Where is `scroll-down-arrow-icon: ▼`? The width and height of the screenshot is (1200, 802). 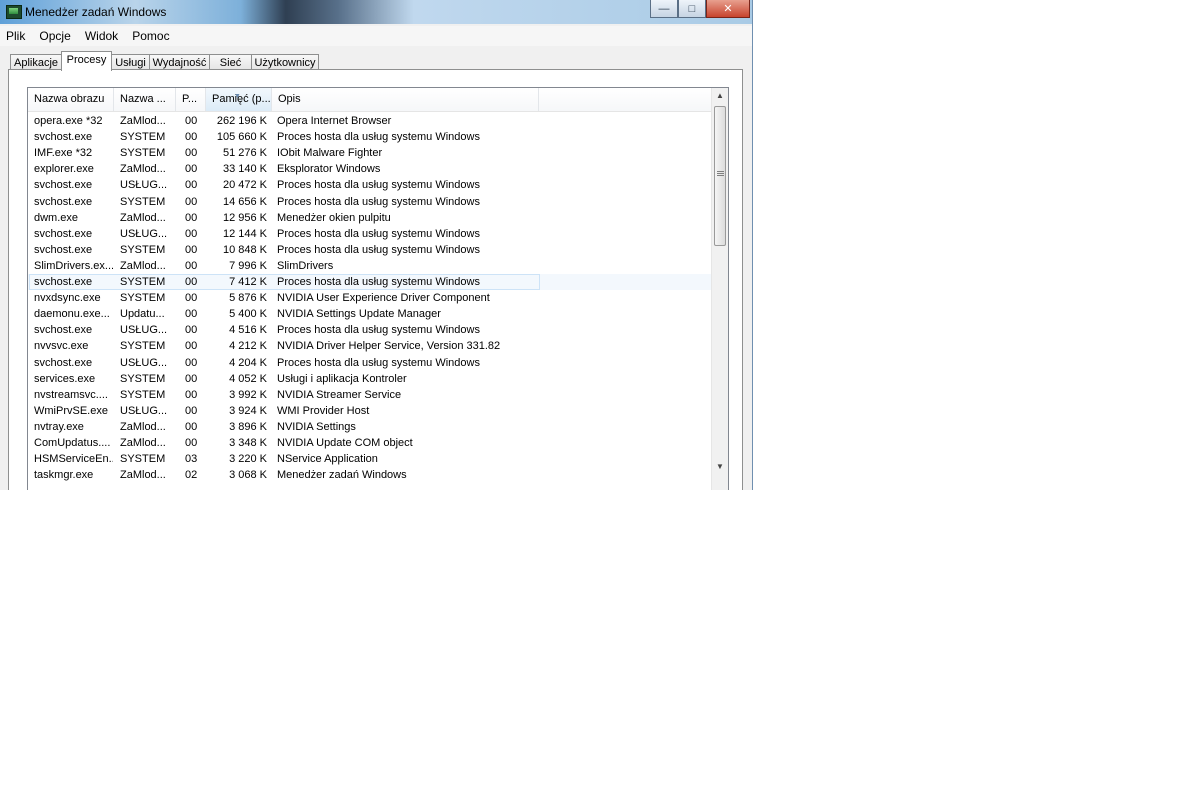
scroll-down-arrow-icon: ▼ is located at coordinates (720, 467).